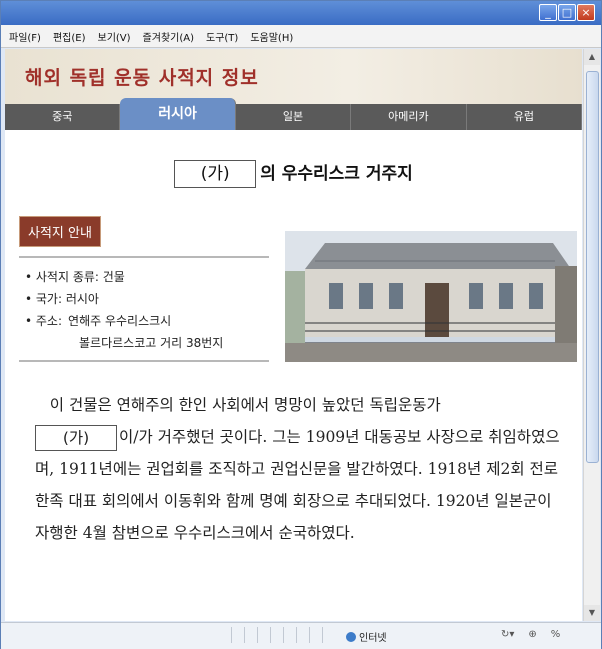 This screenshot has width=602, height=649. I want to click on site-title: 해외 독립 운동 사적지 정보, so click(142, 78).